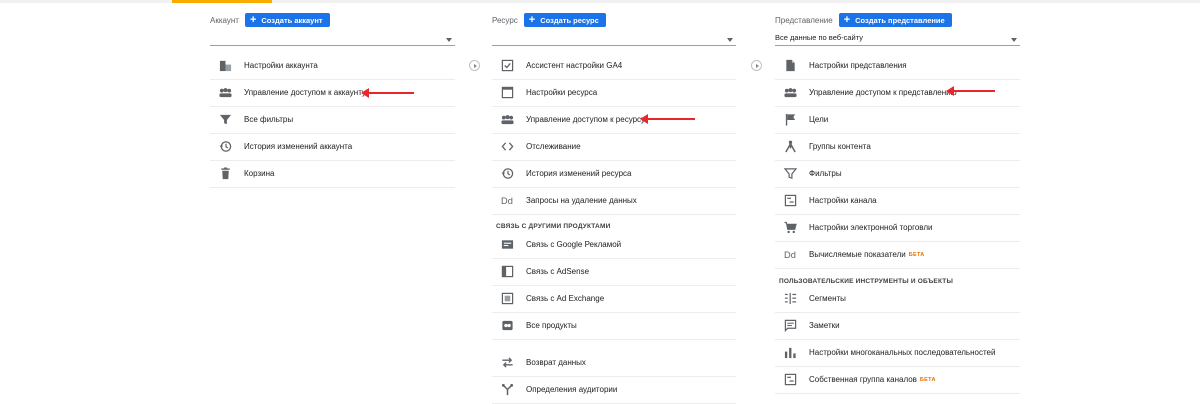 The width and height of the screenshot is (1200, 404). I want to click on menu-item-data-deletion: Dd Запросы на удаление данных, so click(614, 201).